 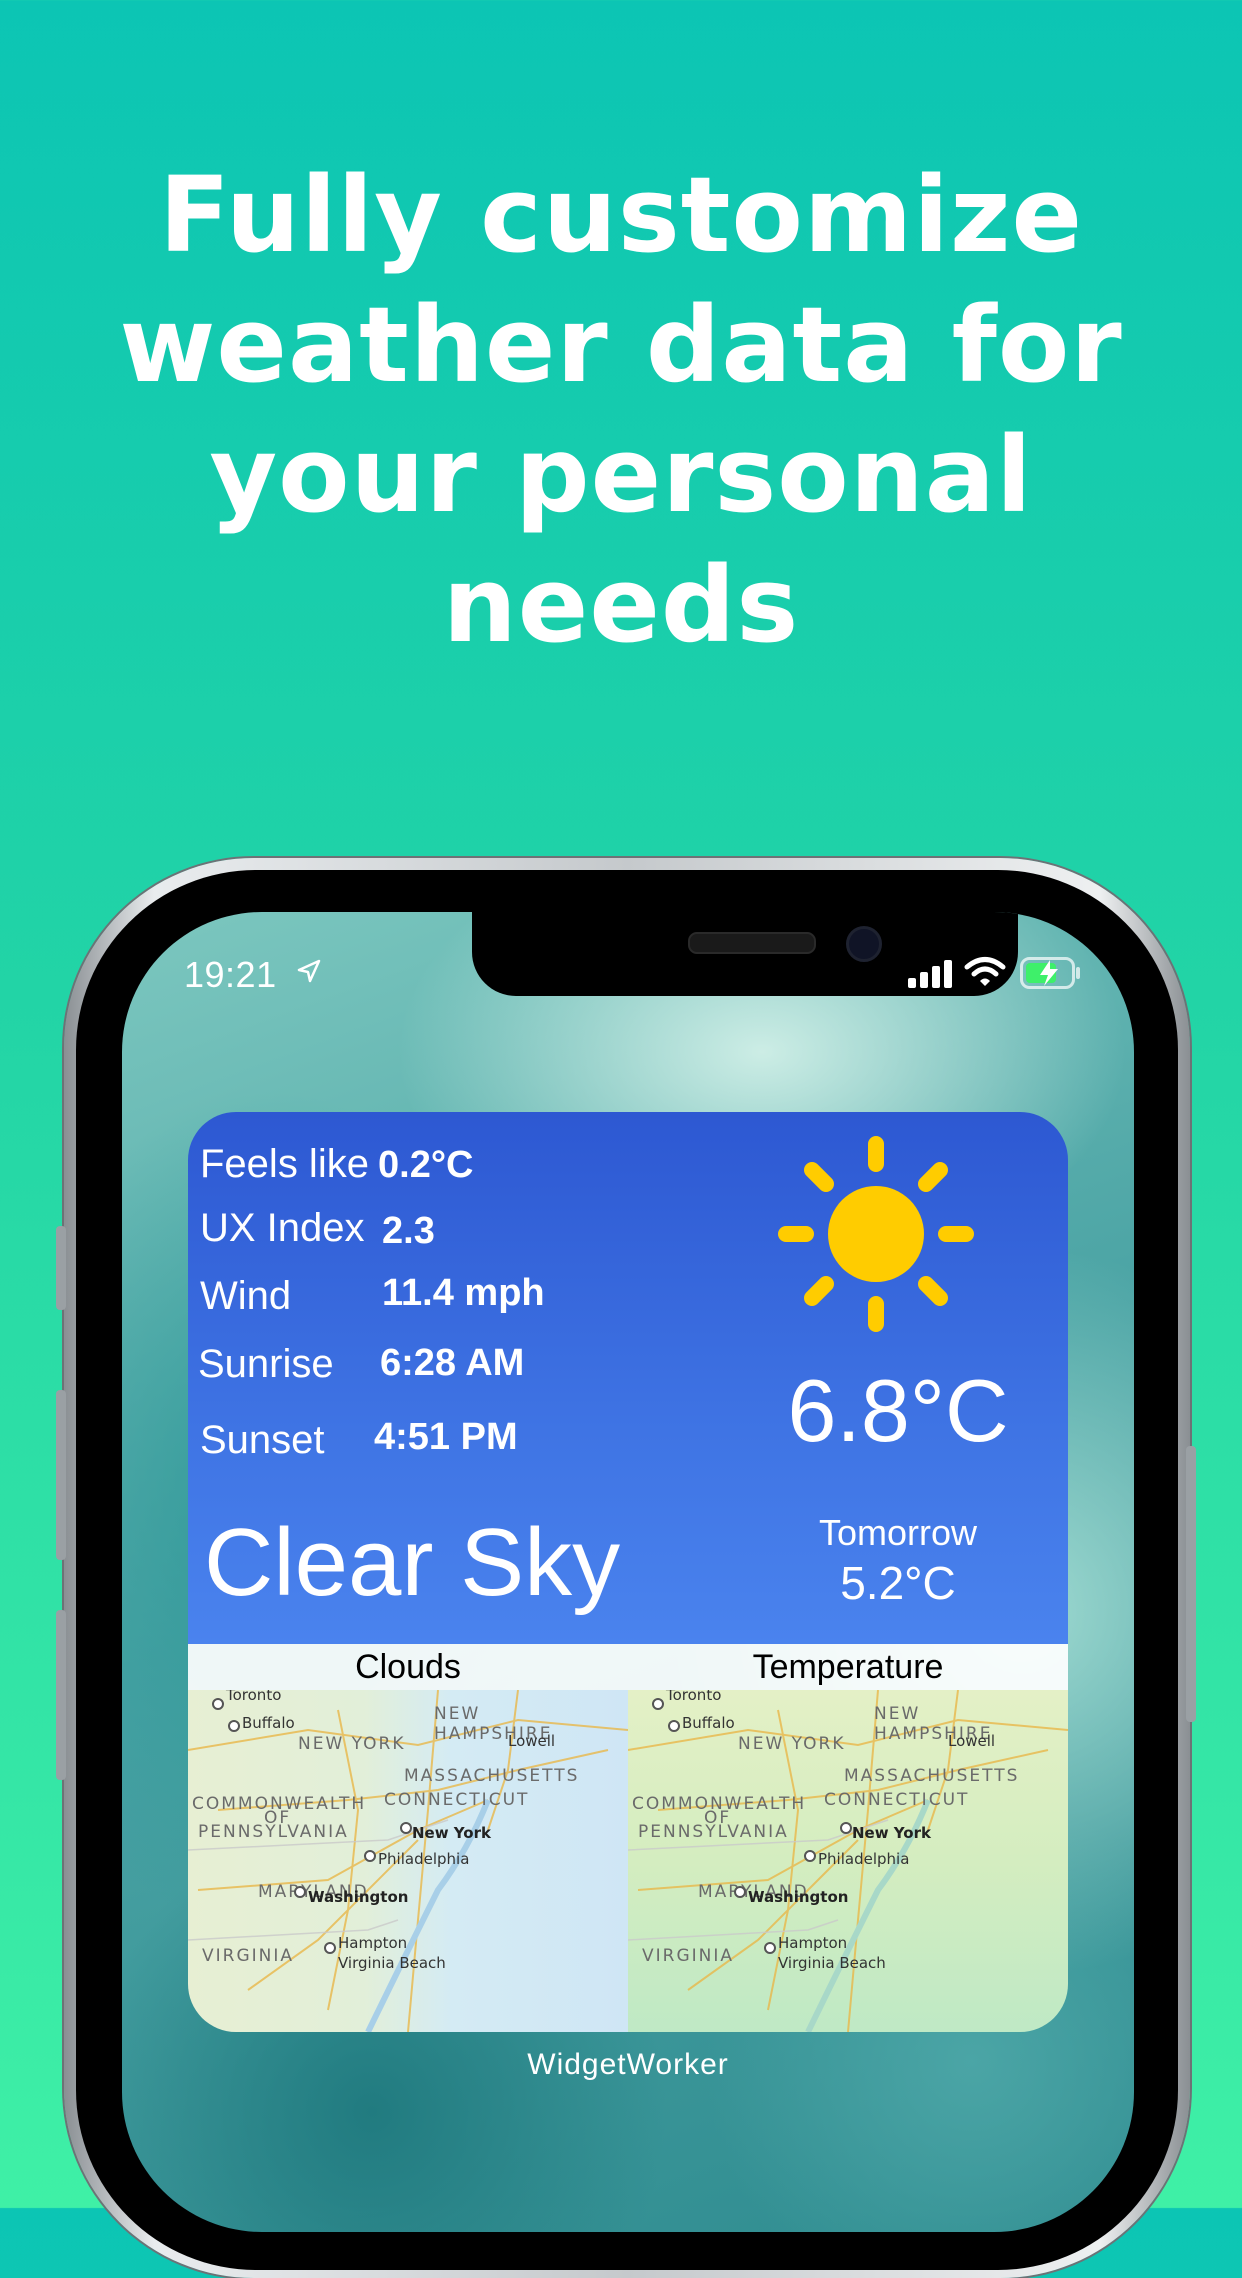 What do you see at coordinates (898, 1583) in the screenshot?
I see `tomorrow-temperature: 5.2°C` at bounding box center [898, 1583].